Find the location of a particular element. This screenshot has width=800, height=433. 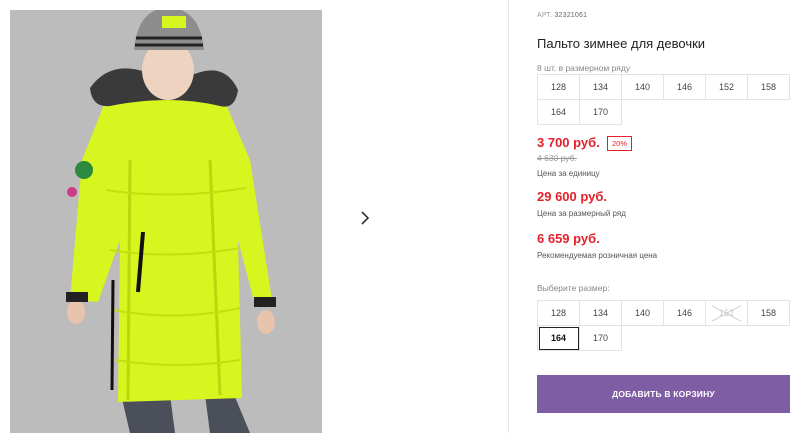

pack-size-cell: 152 is located at coordinates (727, 87).